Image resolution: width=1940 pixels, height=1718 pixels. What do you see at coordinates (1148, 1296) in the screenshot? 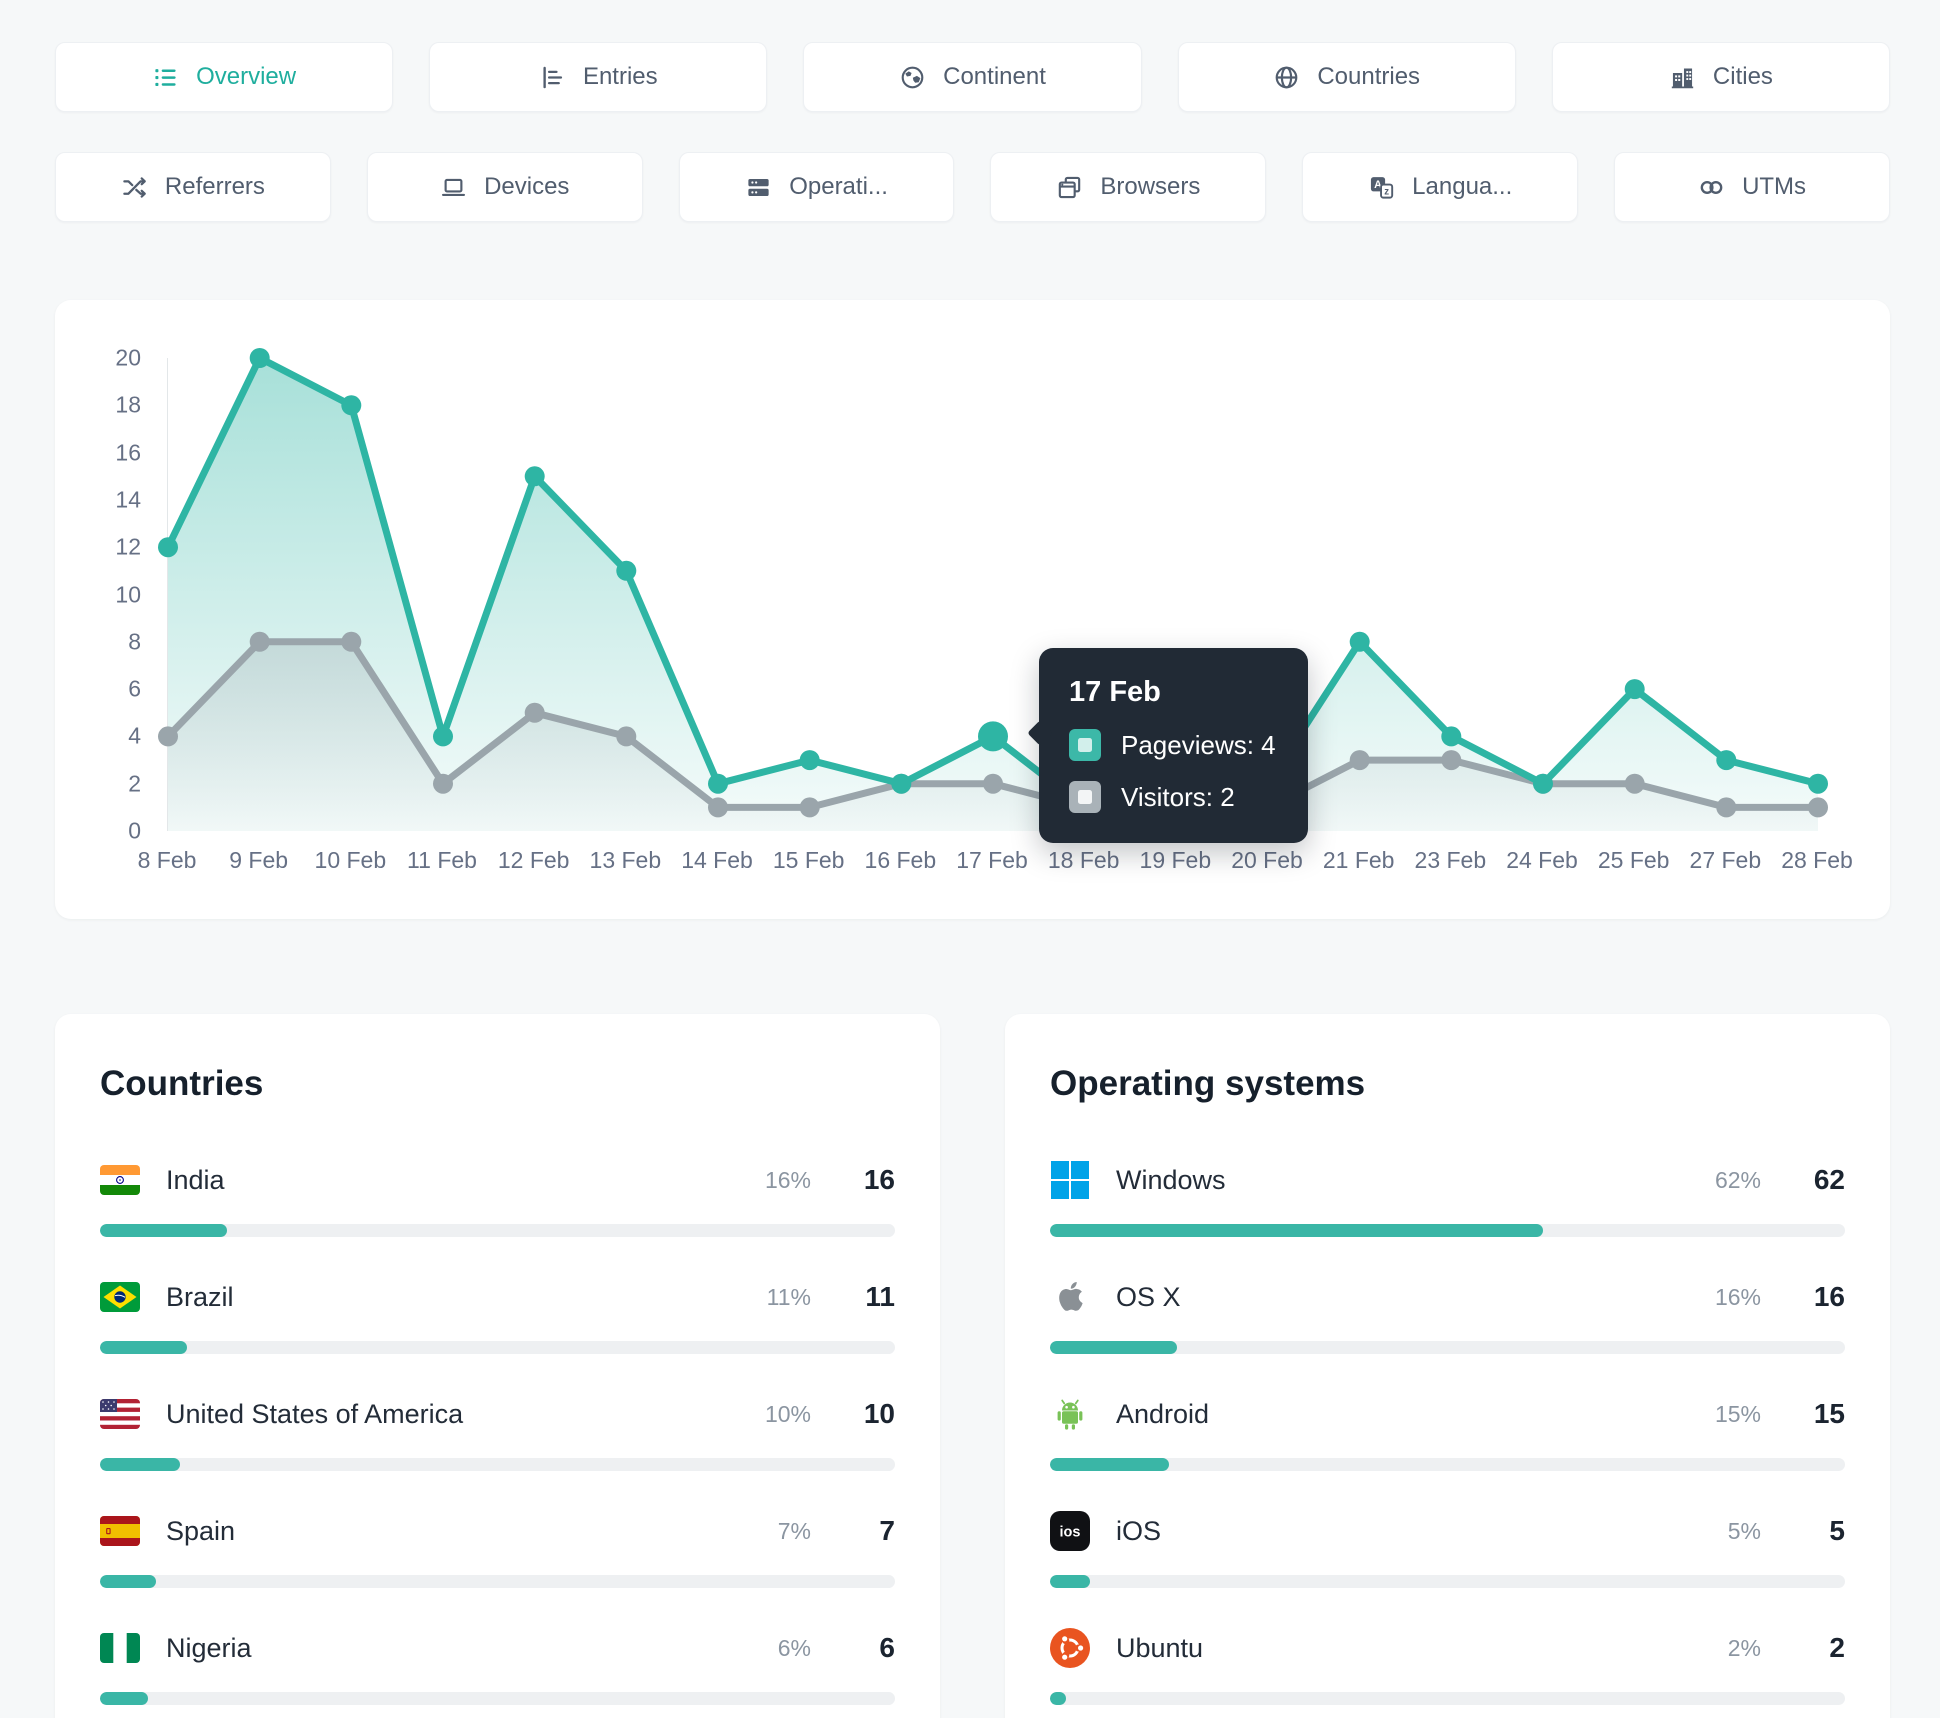
I see `item-name: OS X` at bounding box center [1148, 1296].